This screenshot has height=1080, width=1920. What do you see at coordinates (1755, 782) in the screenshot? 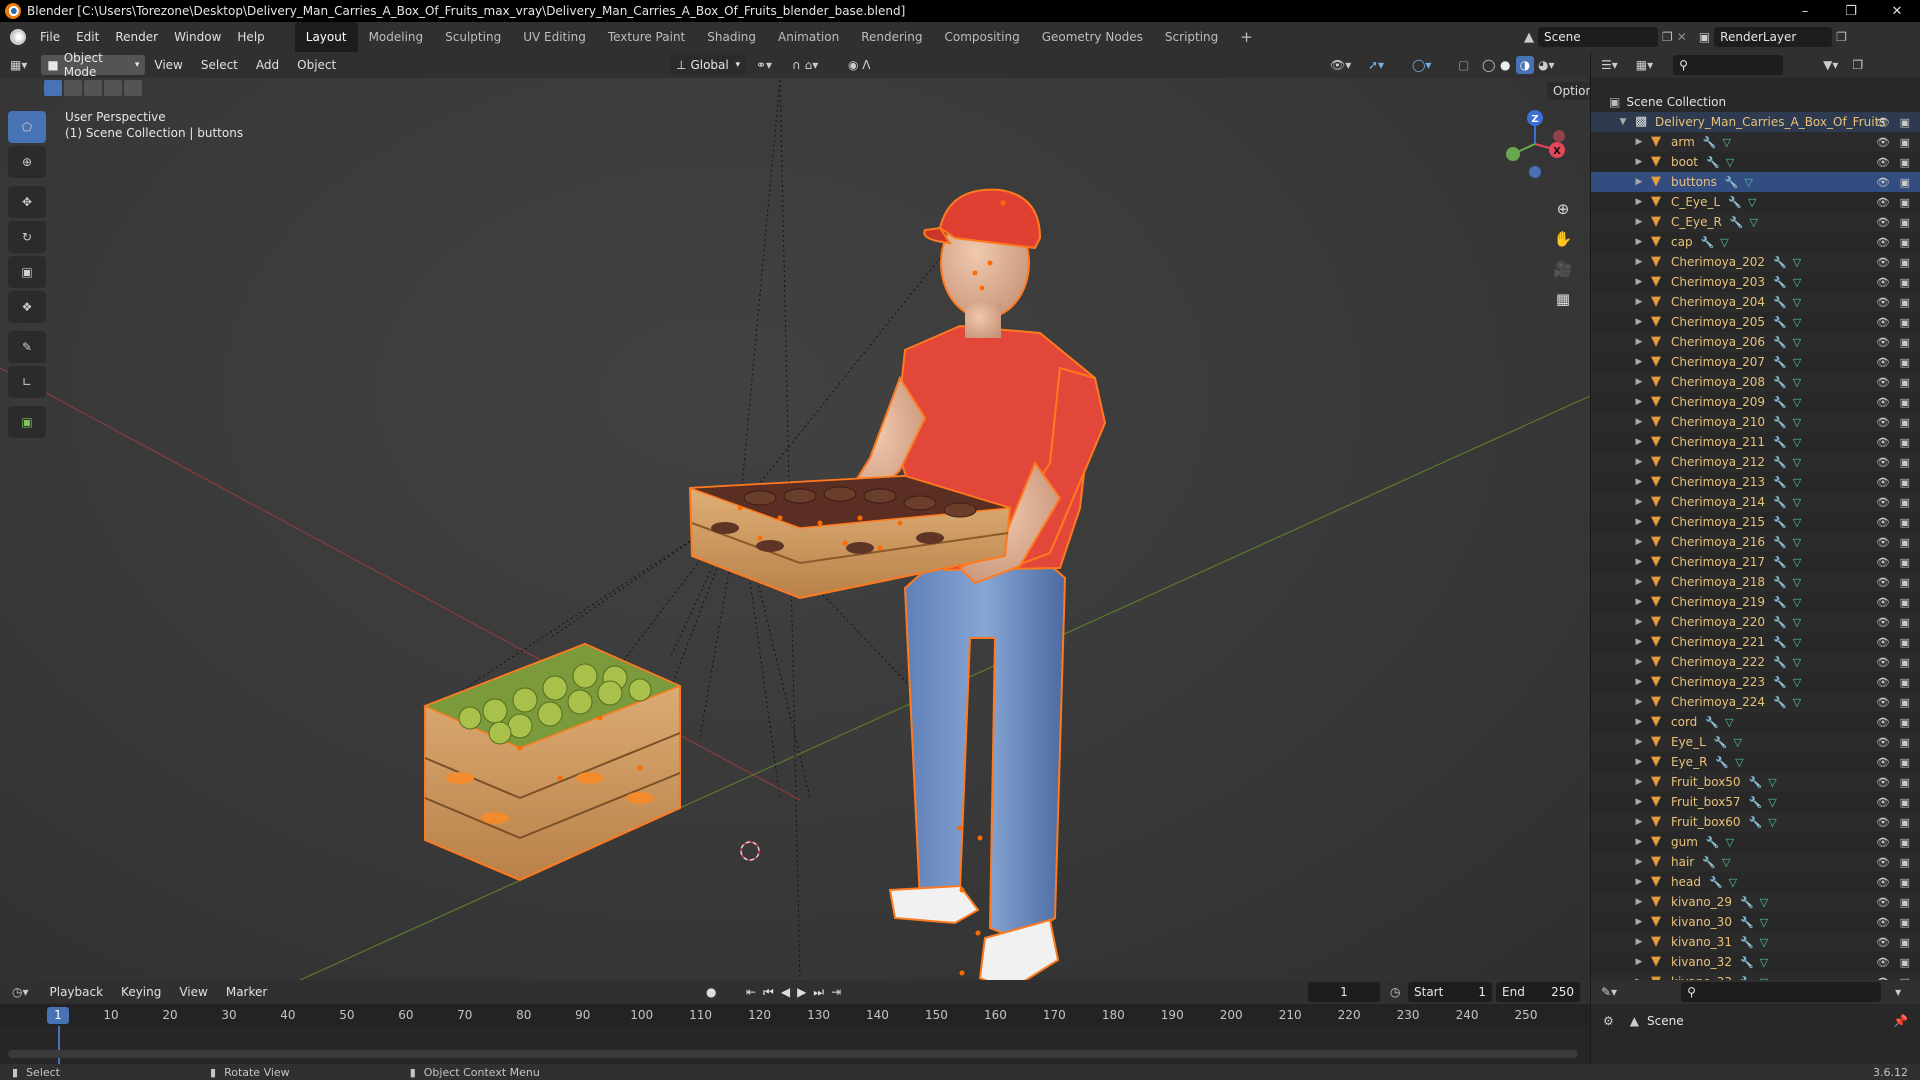
I see `outliner-item-fruit-box50: ▶ ▼ Fruit_box50 🔧 ▽ 👁 ▣` at bounding box center [1755, 782].